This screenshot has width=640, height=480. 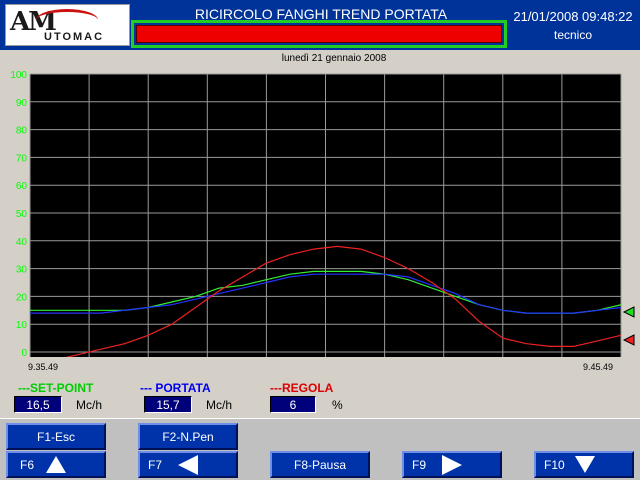 I want to click on regola-marker-icon, so click(x=628, y=340).